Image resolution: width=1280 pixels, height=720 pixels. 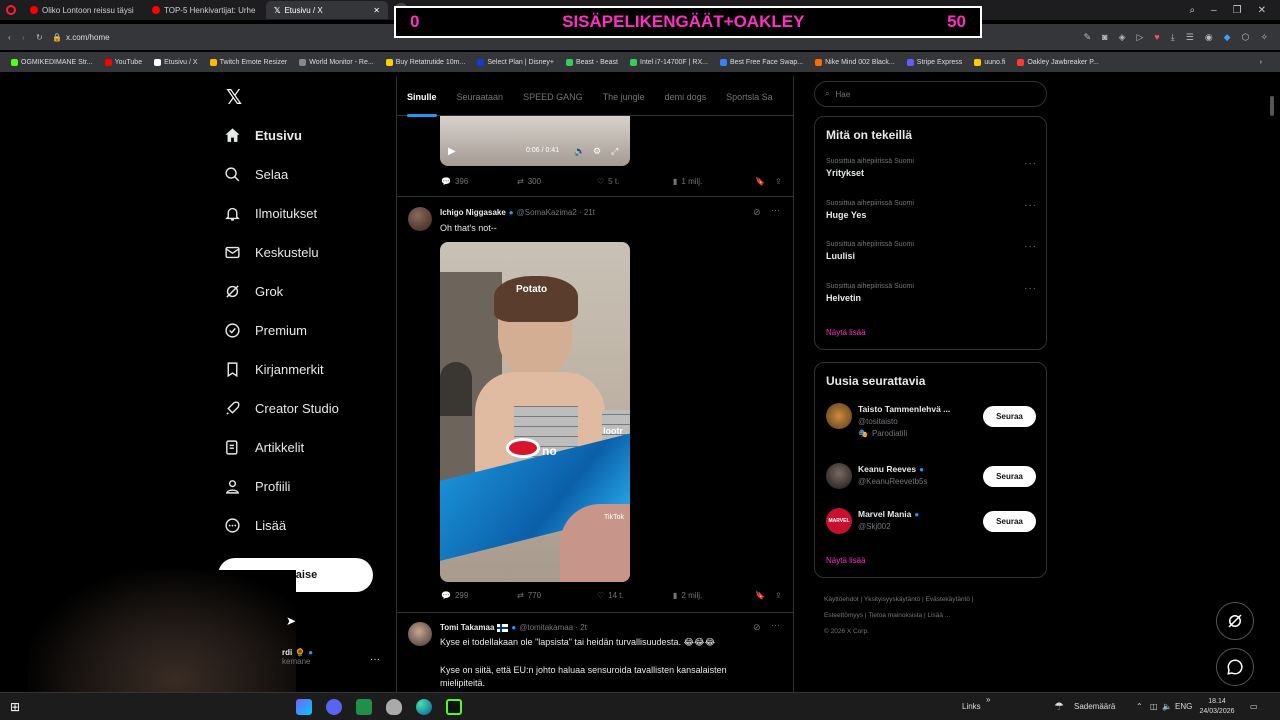 What do you see at coordinates (327, 10) in the screenshot?
I see `browser-tab-3: 𝕏 Etusivu / X ✕` at bounding box center [327, 10].